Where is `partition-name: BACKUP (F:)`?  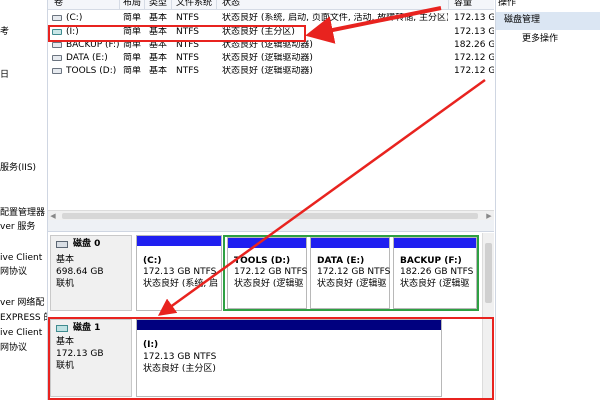 partition-name: BACKUP (F:) is located at coordinates (431, 261).